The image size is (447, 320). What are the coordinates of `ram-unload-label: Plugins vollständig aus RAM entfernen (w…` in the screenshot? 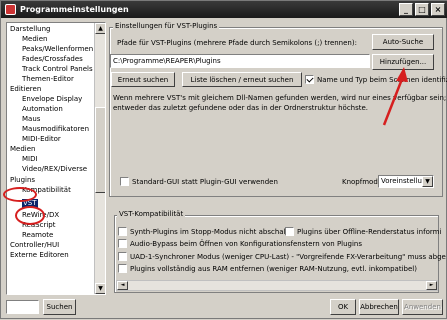 It's located at (273, 269).